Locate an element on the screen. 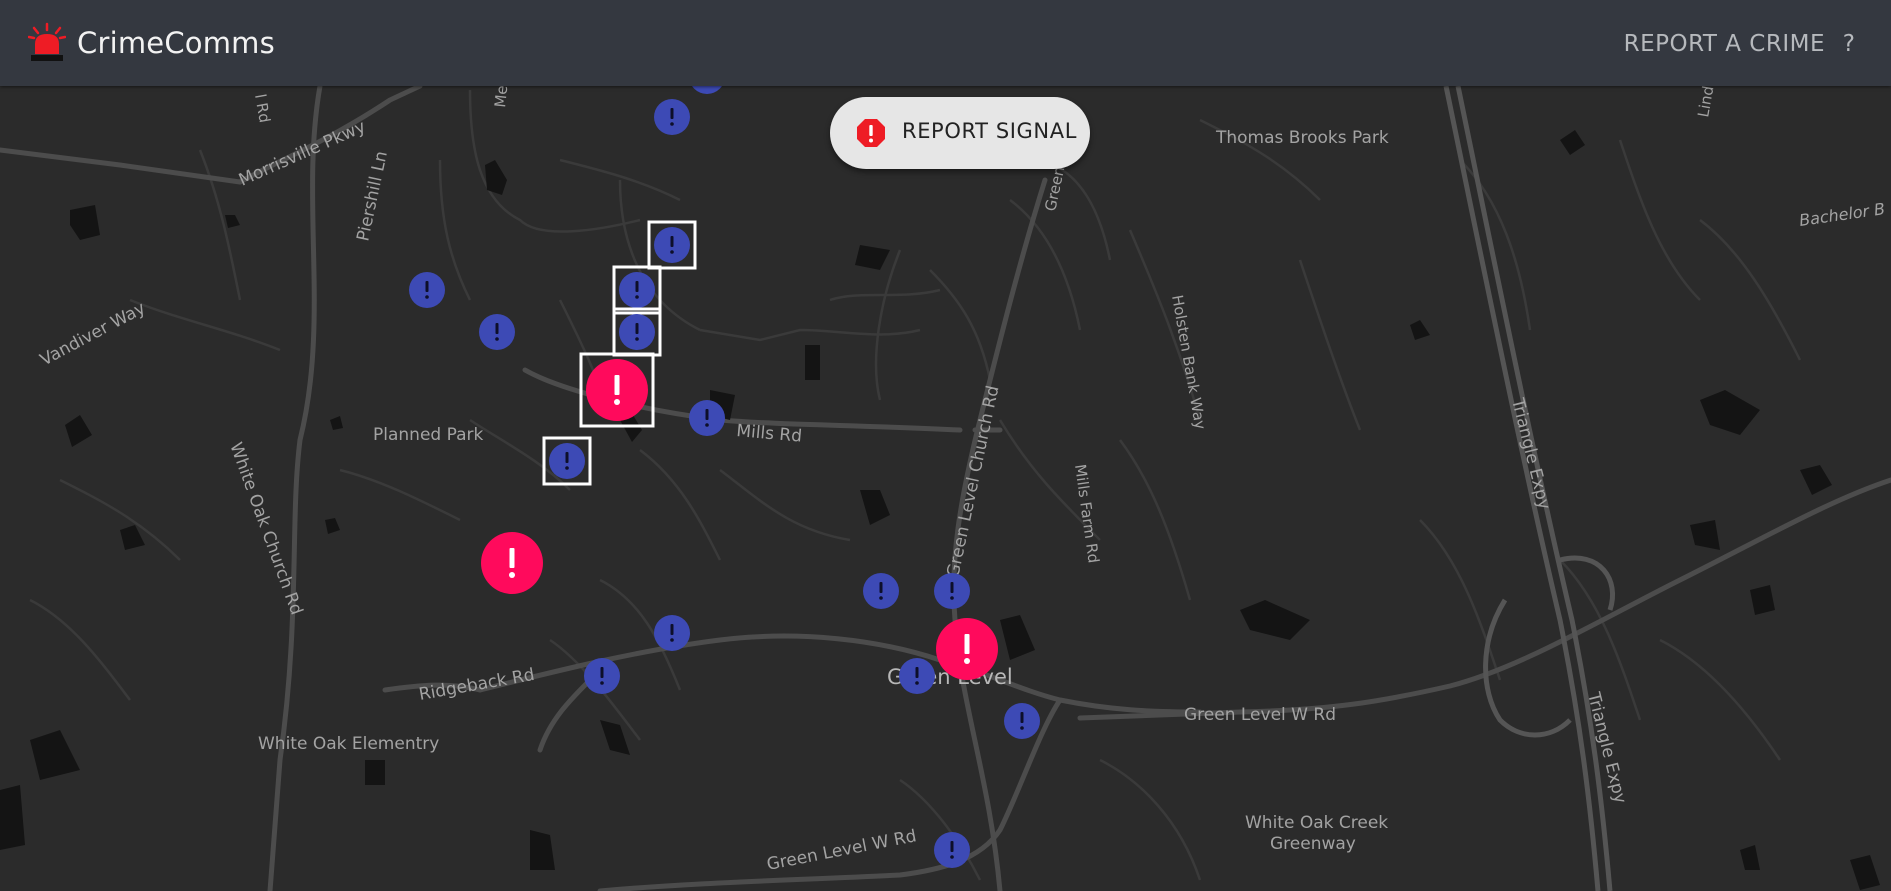 This screenshot has width=1891, height=891. alert-octagon-icon is located at coordinates (871, 133).